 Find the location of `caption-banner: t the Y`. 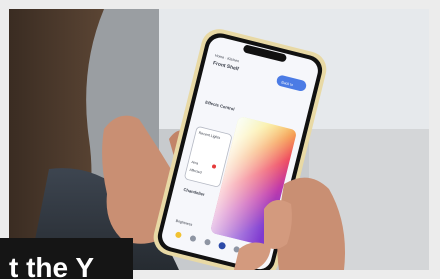

caption-banner: t the Y is located at coordinates (66, 258).